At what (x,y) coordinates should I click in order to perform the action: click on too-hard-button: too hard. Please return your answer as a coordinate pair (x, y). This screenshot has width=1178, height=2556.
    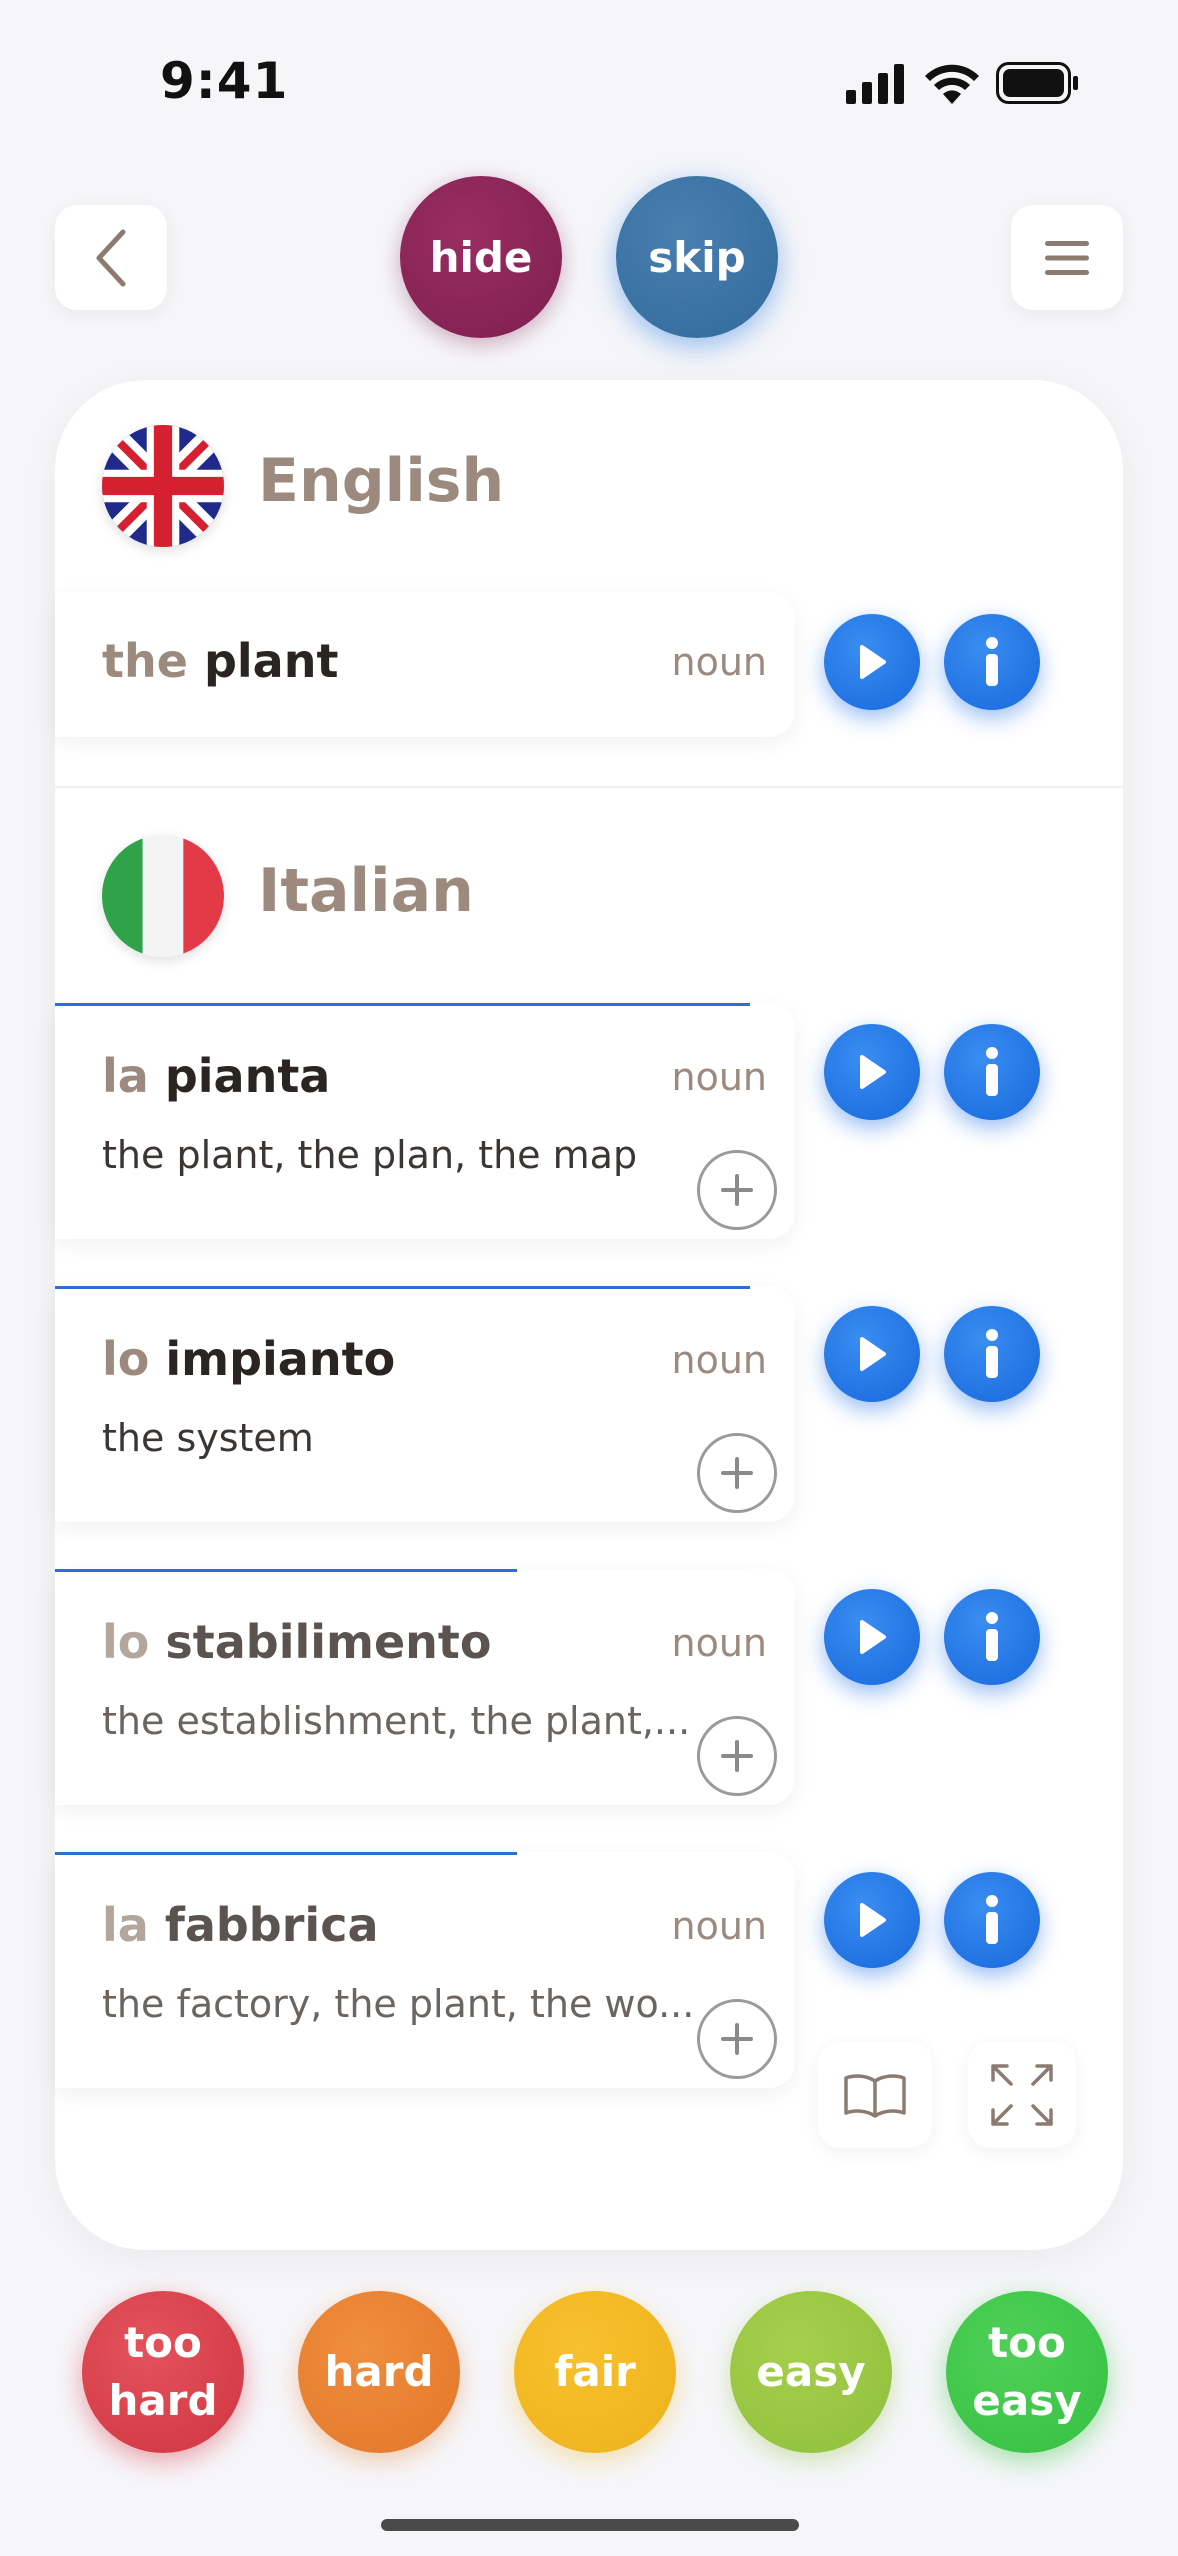
    Looking at the image, I should click on (163, 2372).